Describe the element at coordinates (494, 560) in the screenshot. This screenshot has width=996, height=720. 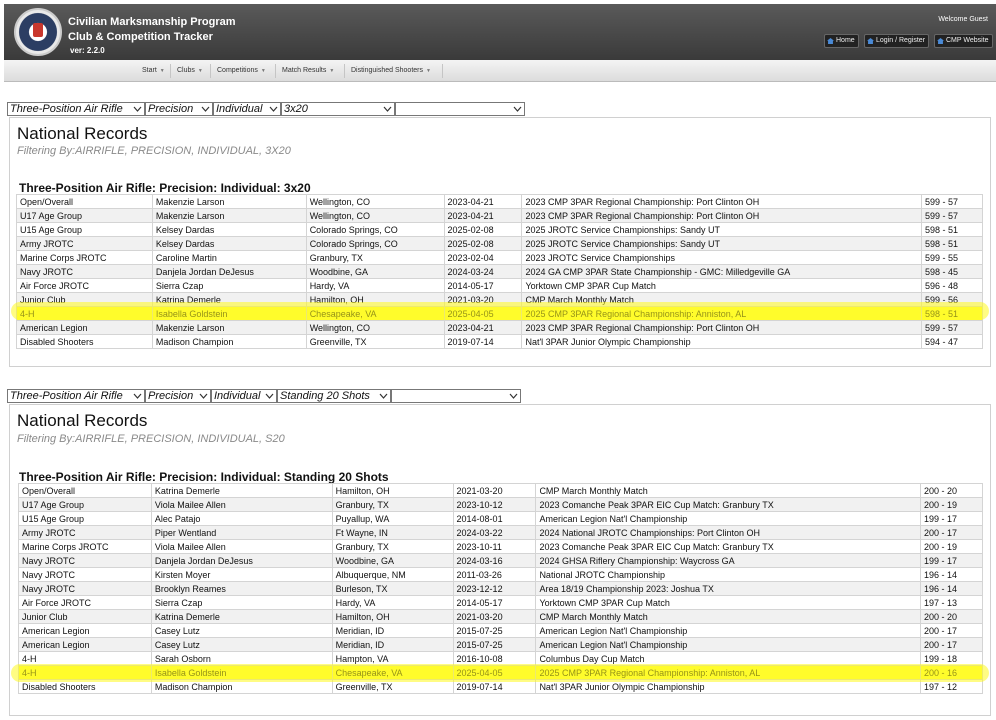
I see `date-cell: 2024-03-16` at that location.